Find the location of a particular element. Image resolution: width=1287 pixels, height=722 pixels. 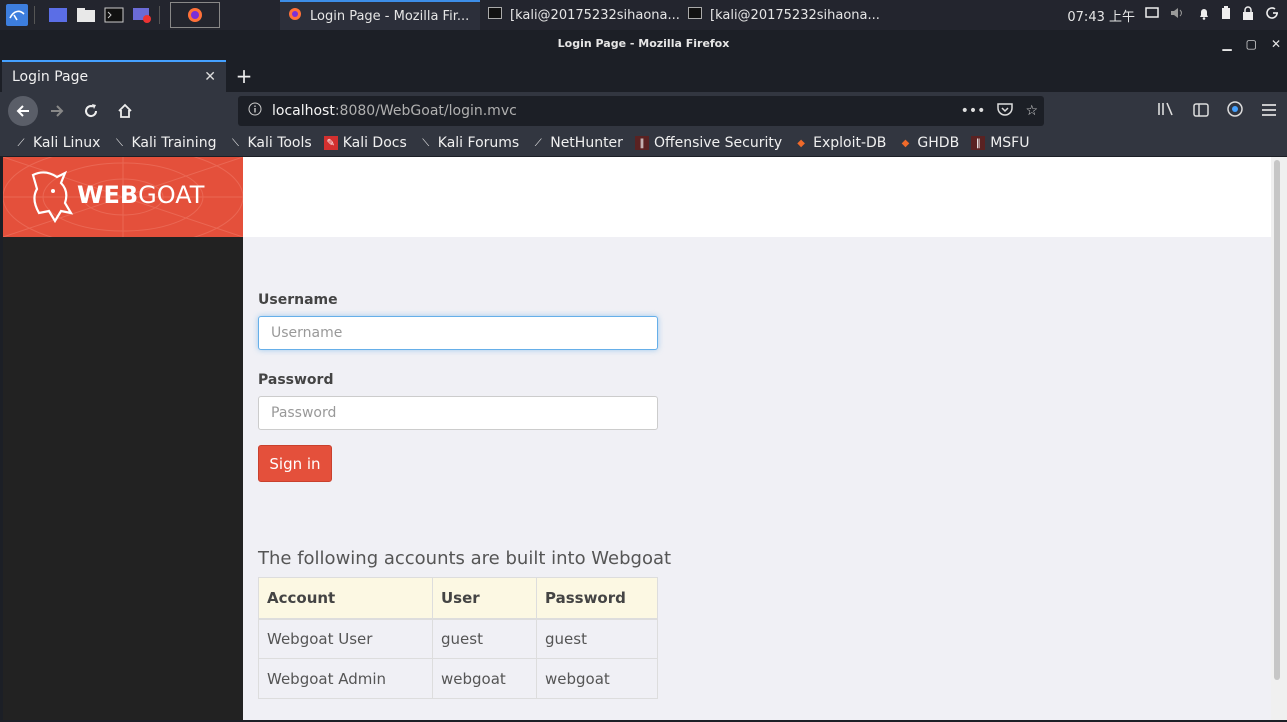

table-header-row: Account User Password is located at coordinates (458, 598).